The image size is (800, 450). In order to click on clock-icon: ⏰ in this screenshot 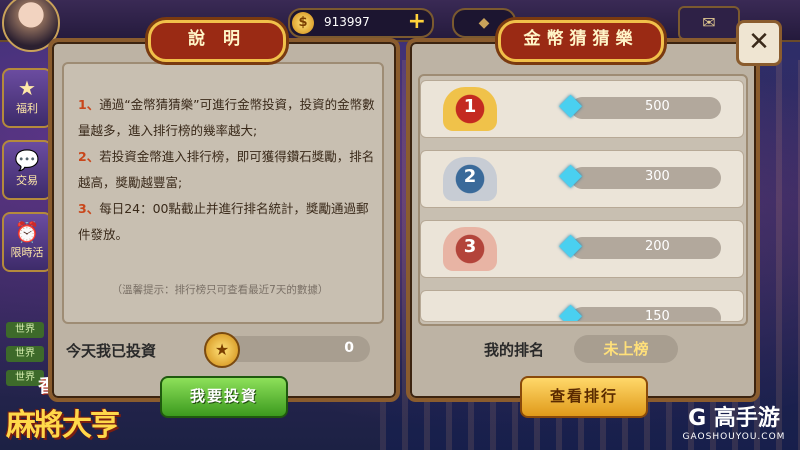, I will do `click(27, 232)`.